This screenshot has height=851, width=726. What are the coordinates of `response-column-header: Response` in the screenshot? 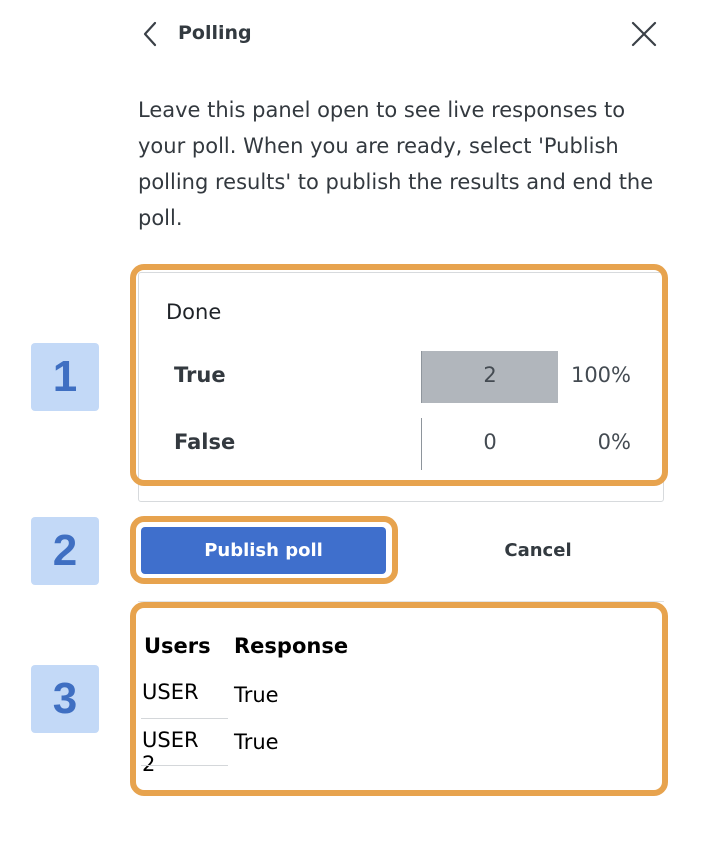 It's located at (291, 646).